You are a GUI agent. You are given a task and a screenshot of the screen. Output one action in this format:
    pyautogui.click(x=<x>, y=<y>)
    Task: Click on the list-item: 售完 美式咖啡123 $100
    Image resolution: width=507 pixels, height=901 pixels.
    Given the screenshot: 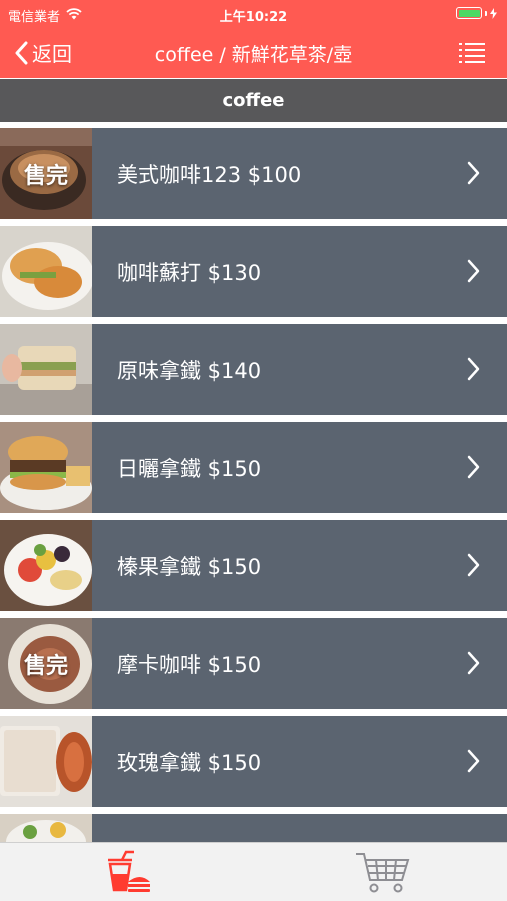 What is the action you would take?
    pyautogui.click(x=253, y=173)
    